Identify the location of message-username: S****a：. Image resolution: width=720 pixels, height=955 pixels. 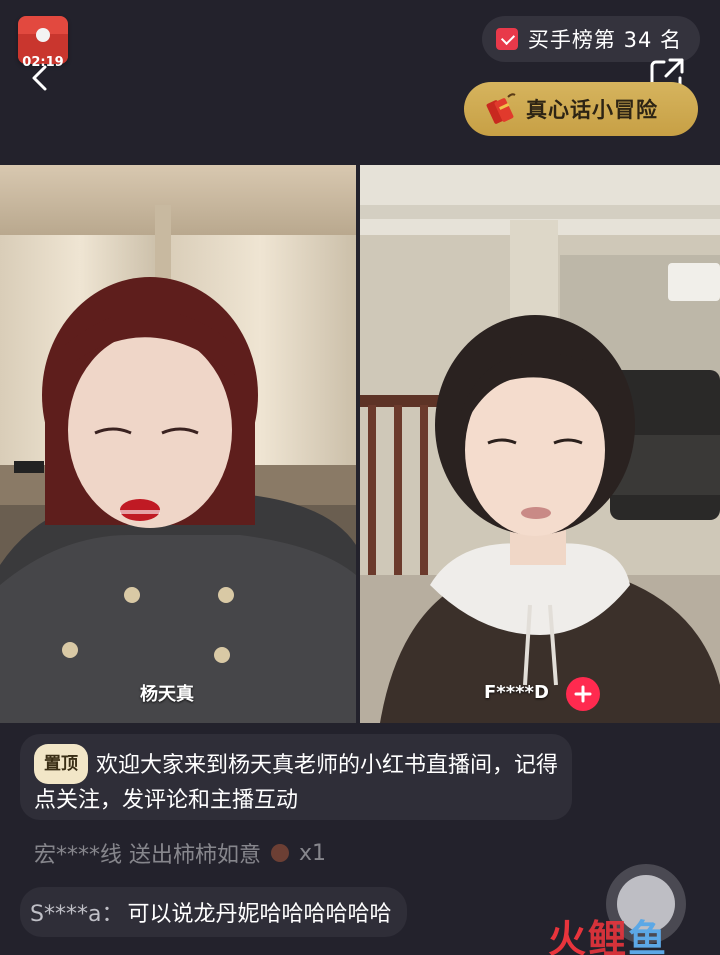
(76, 912).